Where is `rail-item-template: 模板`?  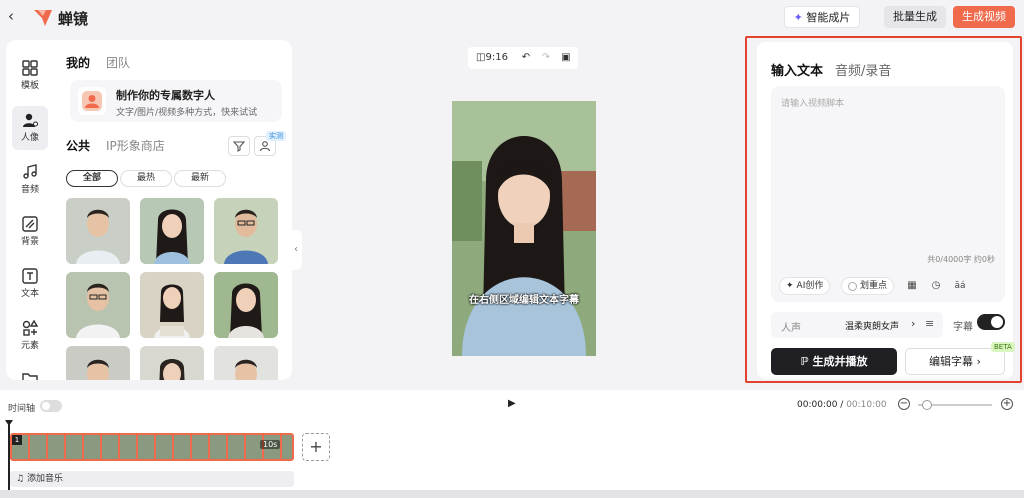
rail-item-template: 模板 is located at coordinates (30, 76).